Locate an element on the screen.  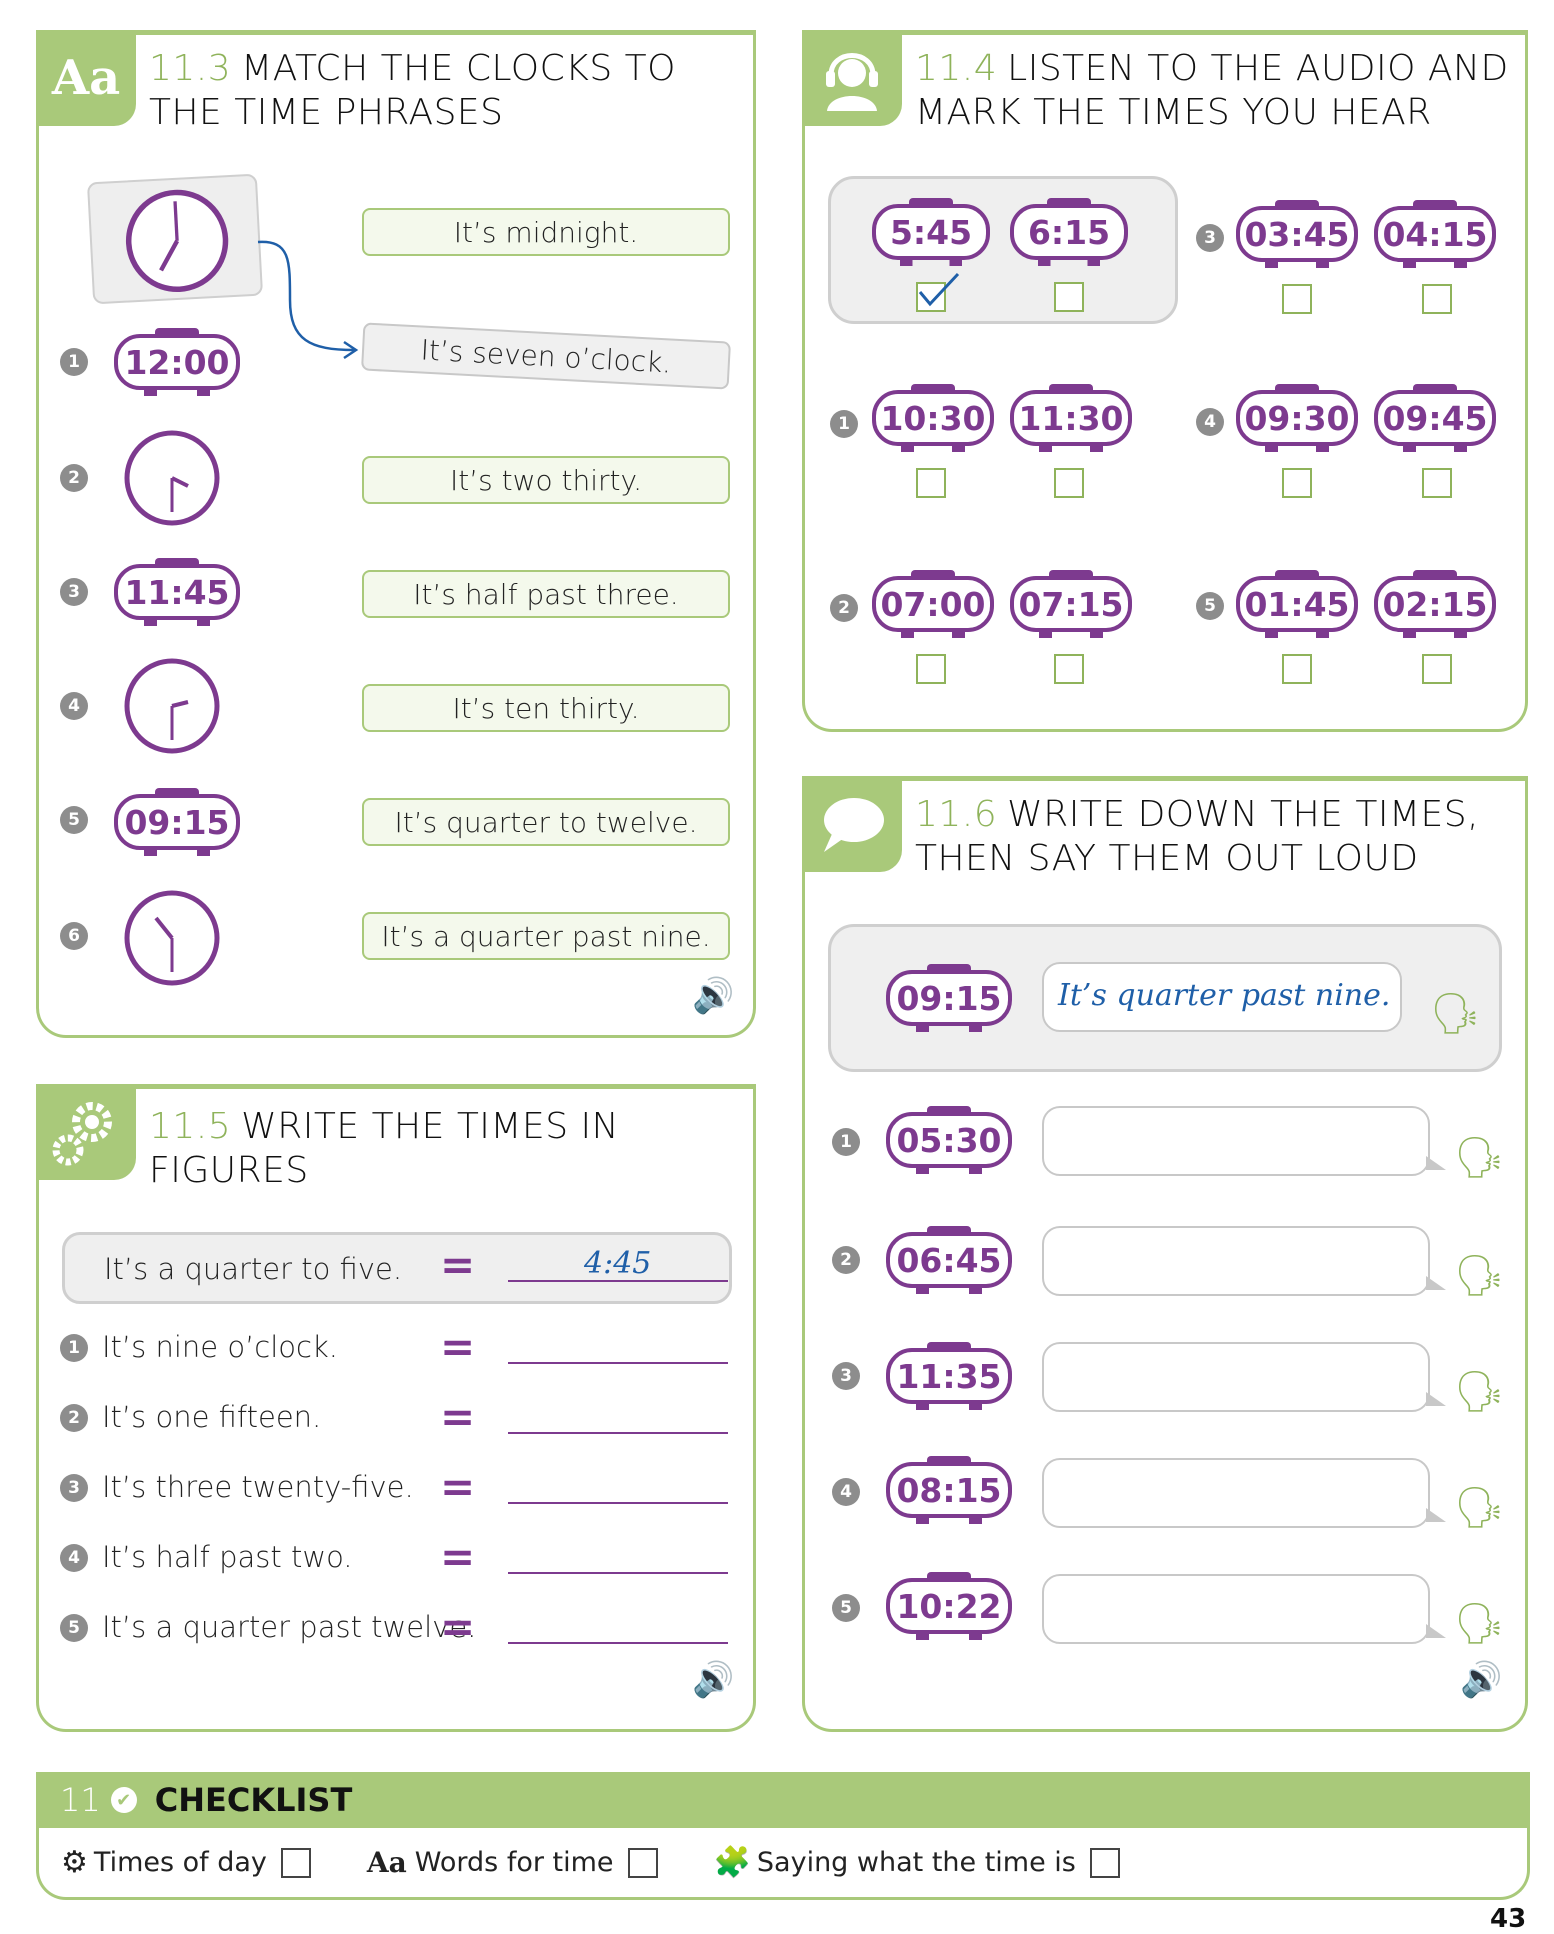
row-text: It’s three twenty-five. is located at coordinates (258, 1487).